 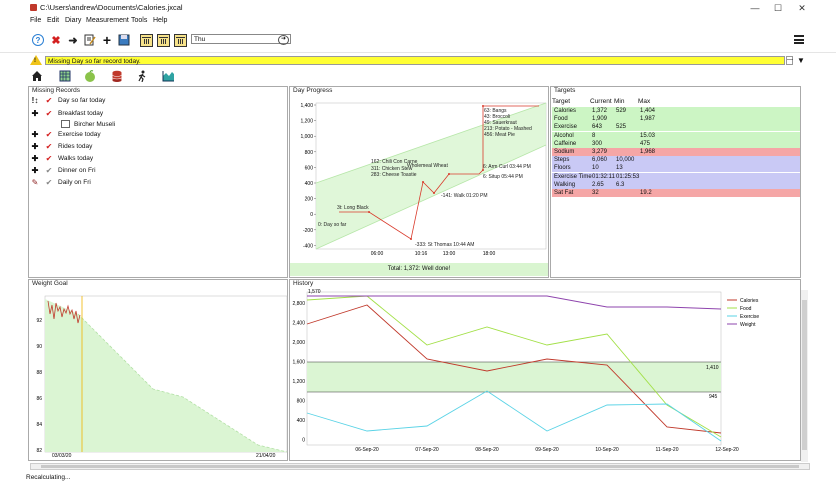 I want to click on warning-icon, so click(x=36, y=60).